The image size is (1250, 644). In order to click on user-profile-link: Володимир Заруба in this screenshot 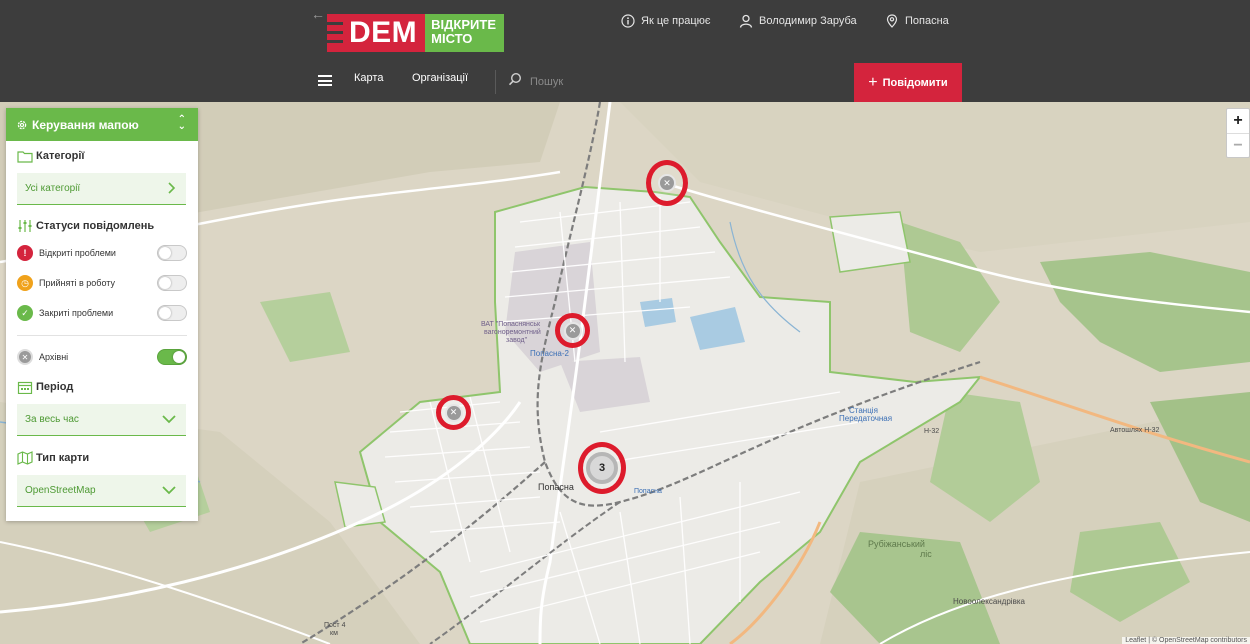, I will do `click(798, 21)`.